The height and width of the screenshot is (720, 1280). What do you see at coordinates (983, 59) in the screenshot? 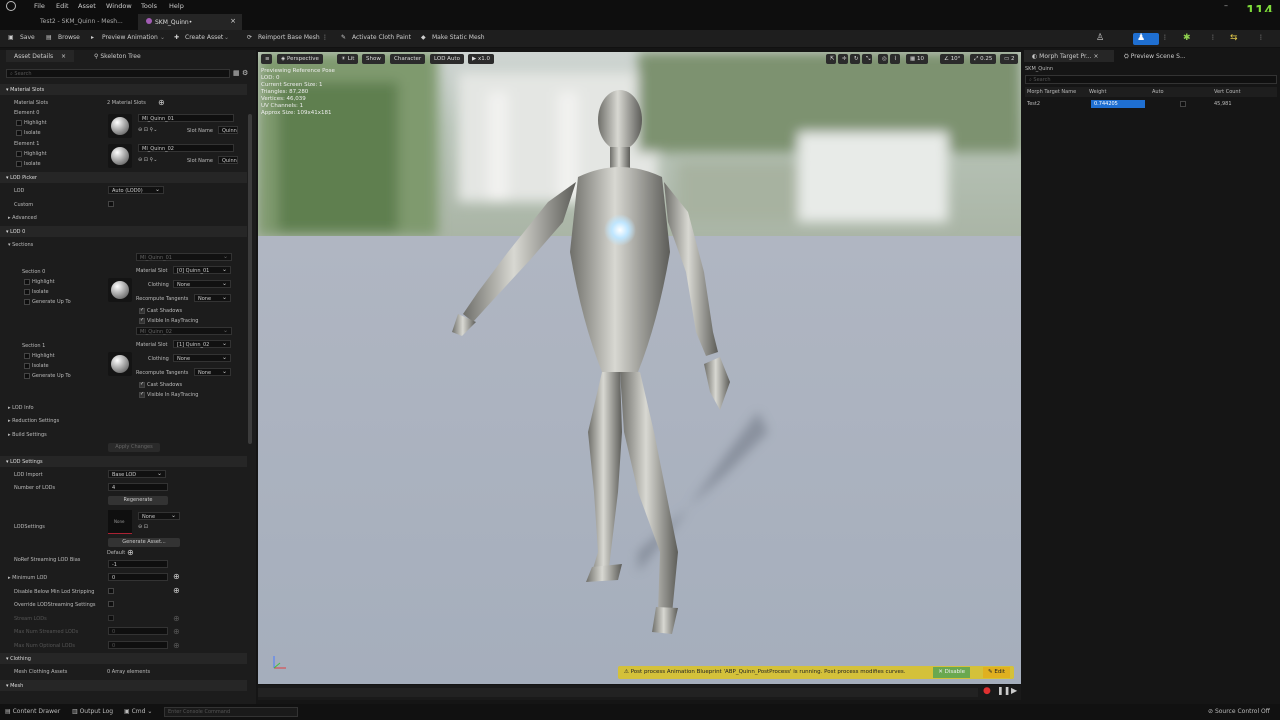
I see `scale-snap-button: ⤢ 0.25` at bounding box center [983, 59].